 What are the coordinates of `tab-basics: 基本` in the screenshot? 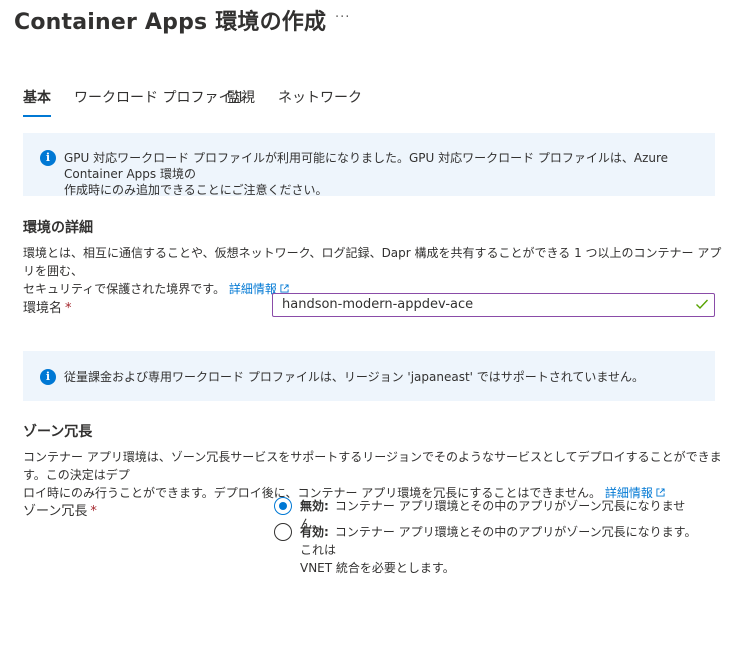 It's located at (37, 102).